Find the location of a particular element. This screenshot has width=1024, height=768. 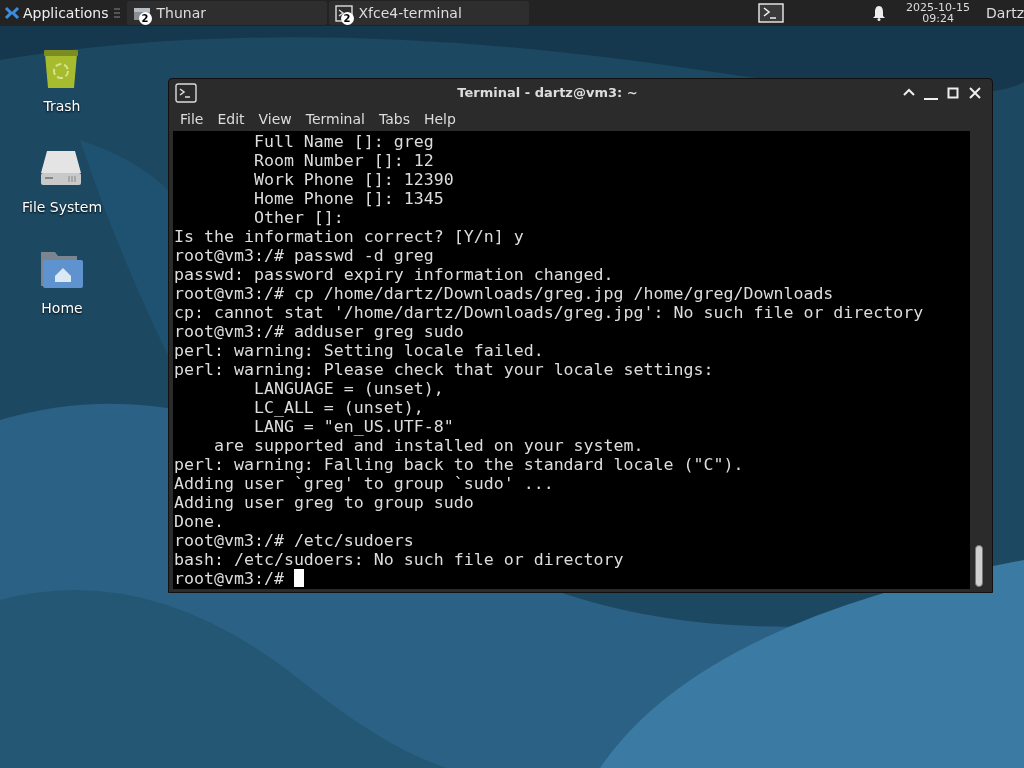

terminal-line: LC_ALL = (unset), is located at coordinates (338, 407).